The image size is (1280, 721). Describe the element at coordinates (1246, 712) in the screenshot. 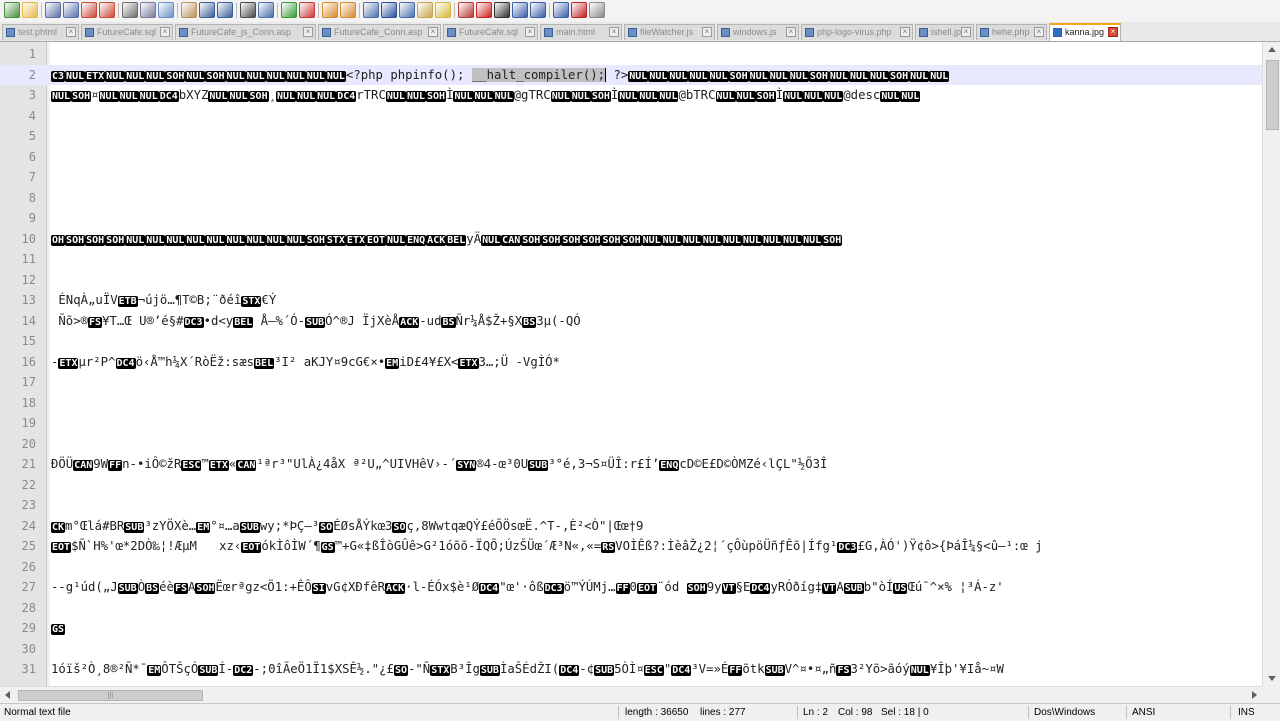

I see `status-insert-mode: INS` at that location.